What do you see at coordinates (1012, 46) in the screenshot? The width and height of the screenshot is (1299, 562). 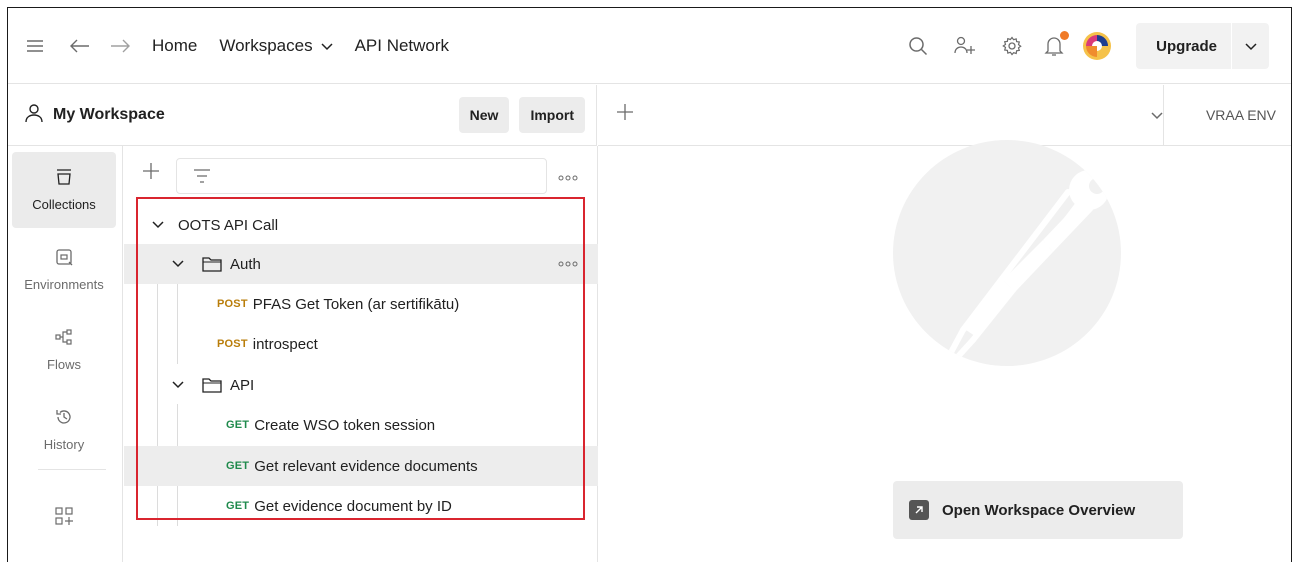 I see `settings-gear-icon` at bounding box center [1012, 46].